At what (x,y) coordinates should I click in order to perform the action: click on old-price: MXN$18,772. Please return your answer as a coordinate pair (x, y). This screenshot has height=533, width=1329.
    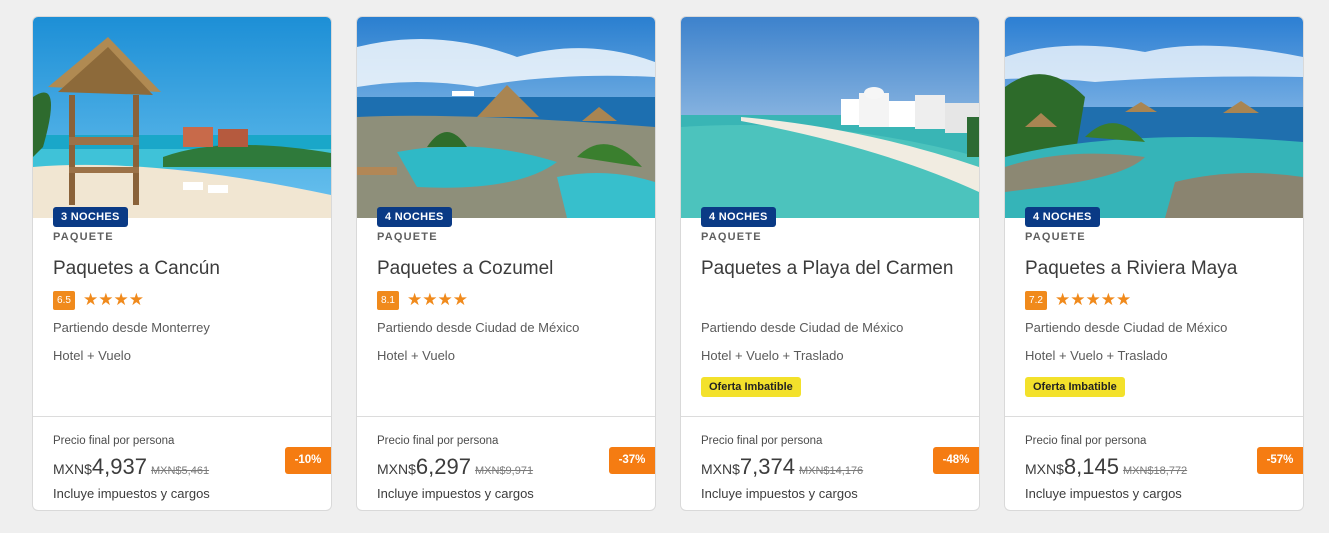
    Looking at the image, I should click on (1155, 471).